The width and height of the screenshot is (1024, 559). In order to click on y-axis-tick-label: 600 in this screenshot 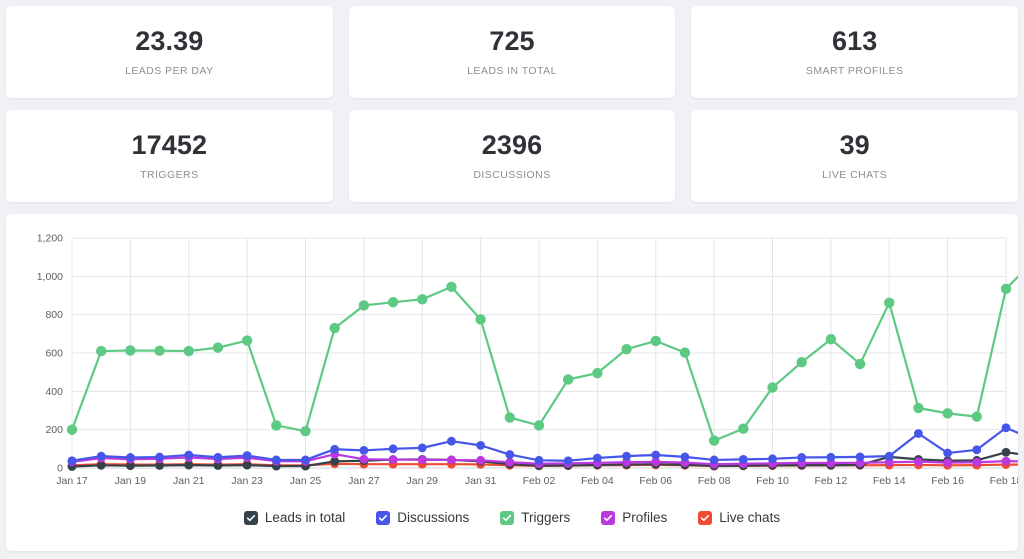, I will do `click(54, 354)`.